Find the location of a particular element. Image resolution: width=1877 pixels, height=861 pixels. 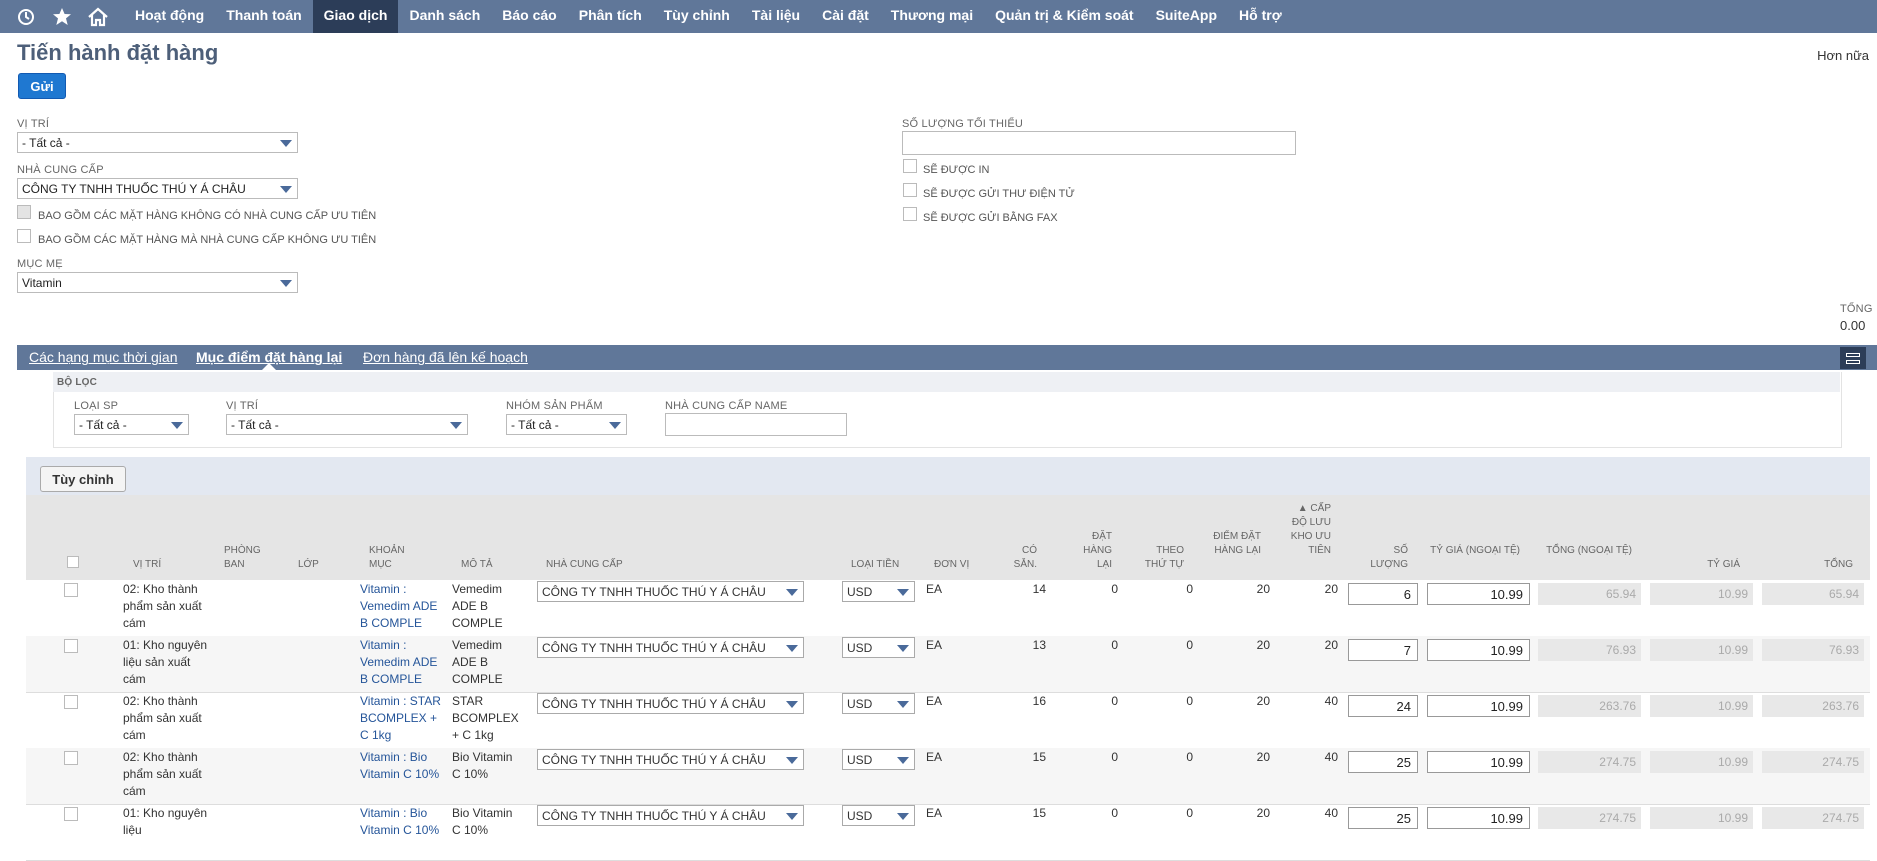

tab-planned-orders: Đơn hàng đã lên kế hoạch is located at coordinates (445, 357).